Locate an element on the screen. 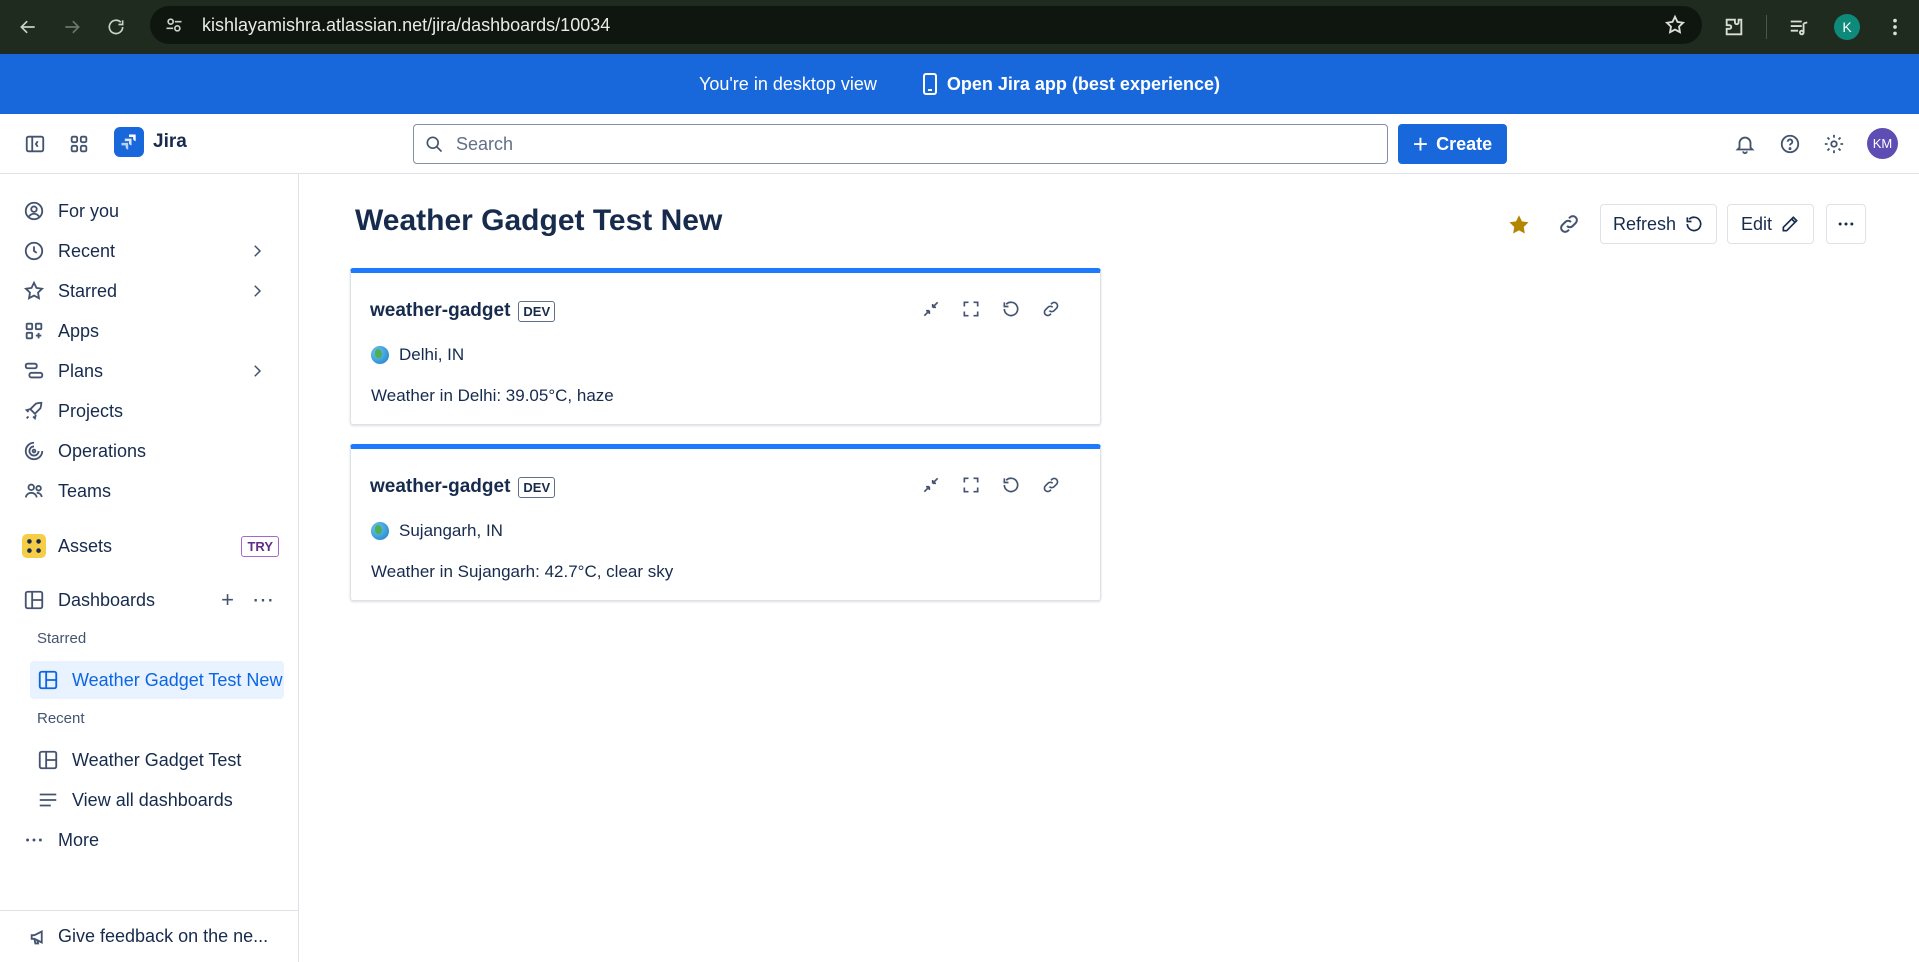 This screenshot has height=962, width=1919. sidebar-item-weather-gadget-test: Weather Gadget Test is located at coordinates (157, 760).